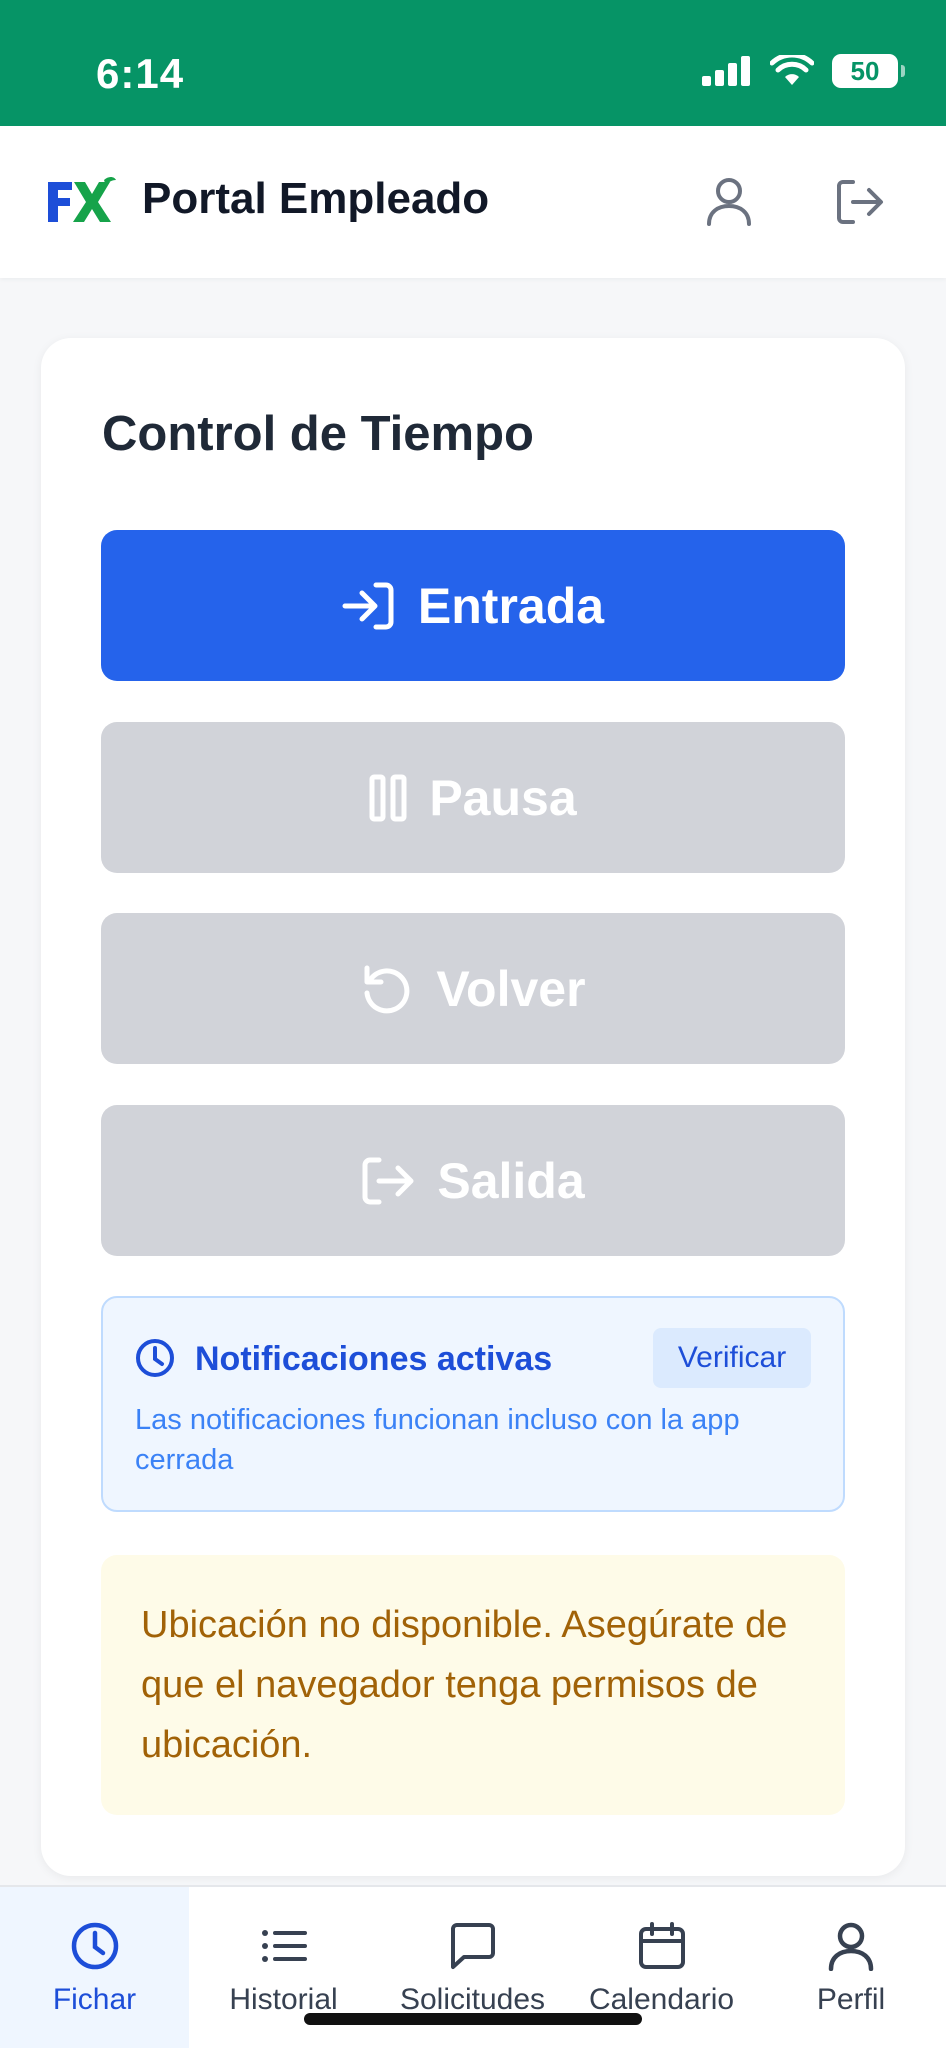 The image size is (946, 2048). Describe the element at coordinates (387, 989) in the screenshot. I see `rotate-ccw-icon` at that location.